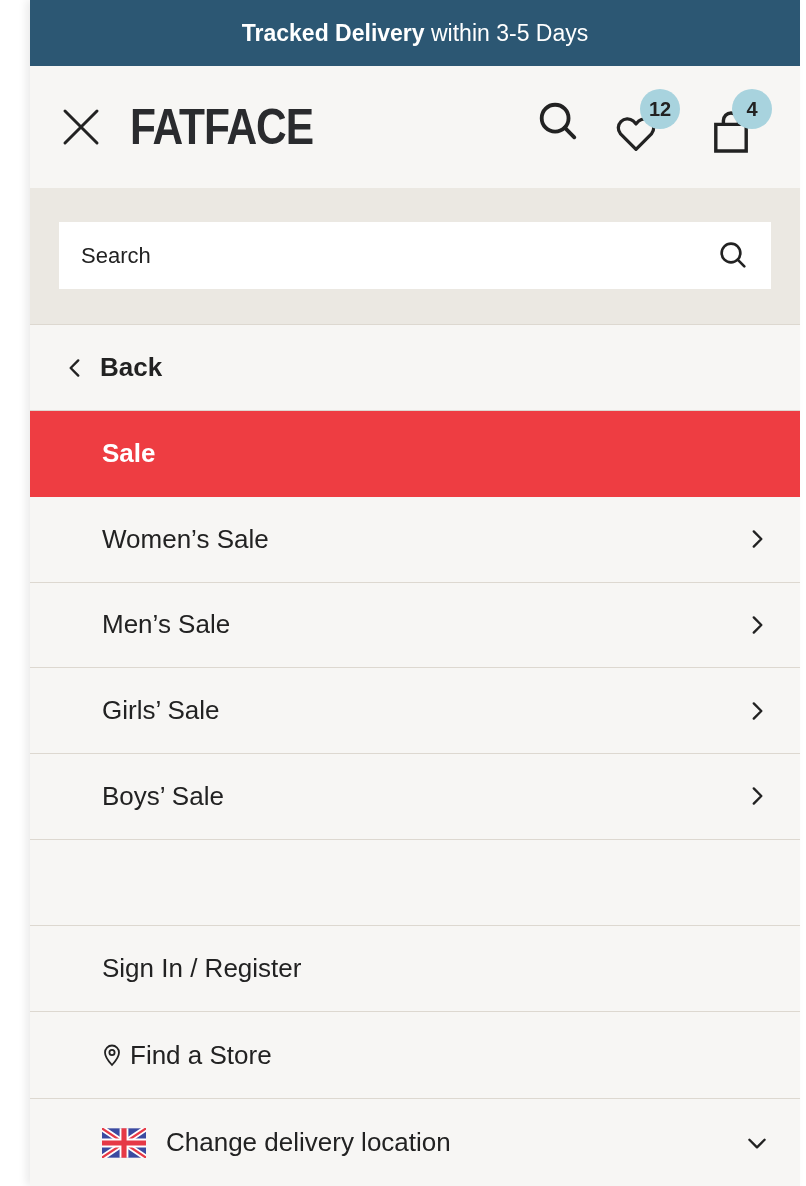  I want to click on section-heading: Sale, so click(415, 453).